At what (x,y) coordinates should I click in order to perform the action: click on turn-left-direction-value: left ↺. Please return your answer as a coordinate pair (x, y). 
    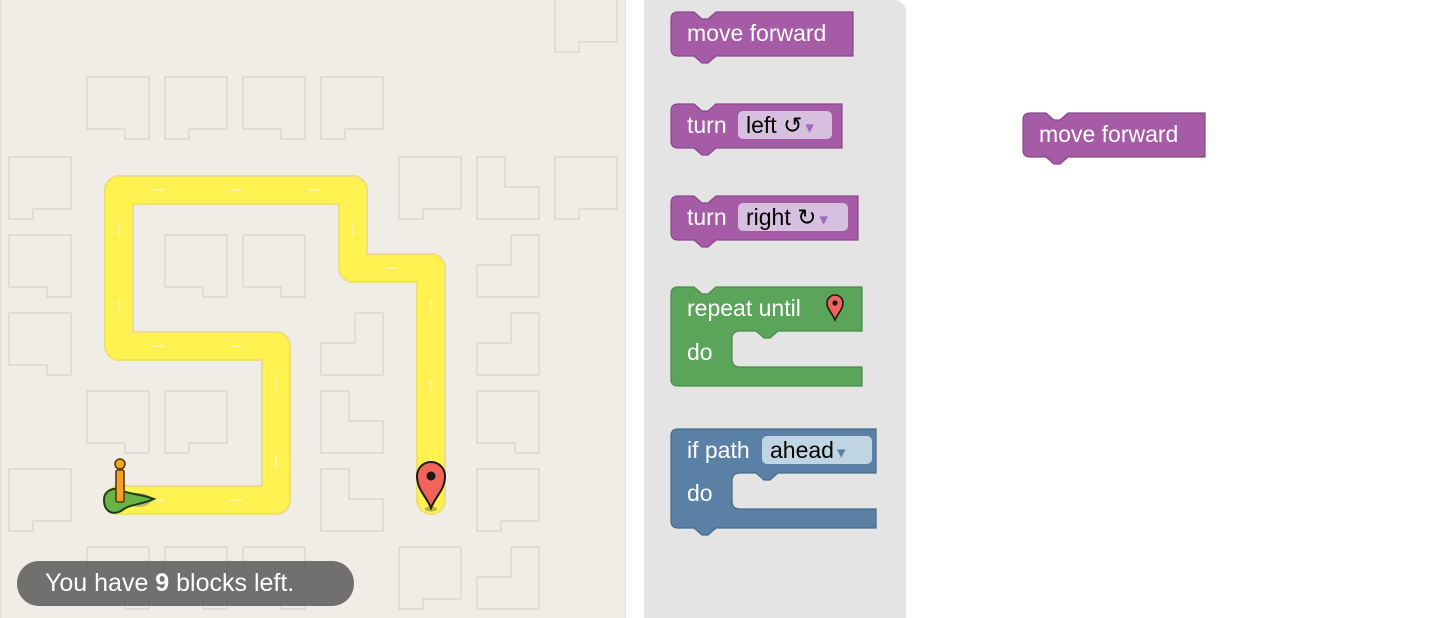
    Looking at the image, I should click on (774, 125).